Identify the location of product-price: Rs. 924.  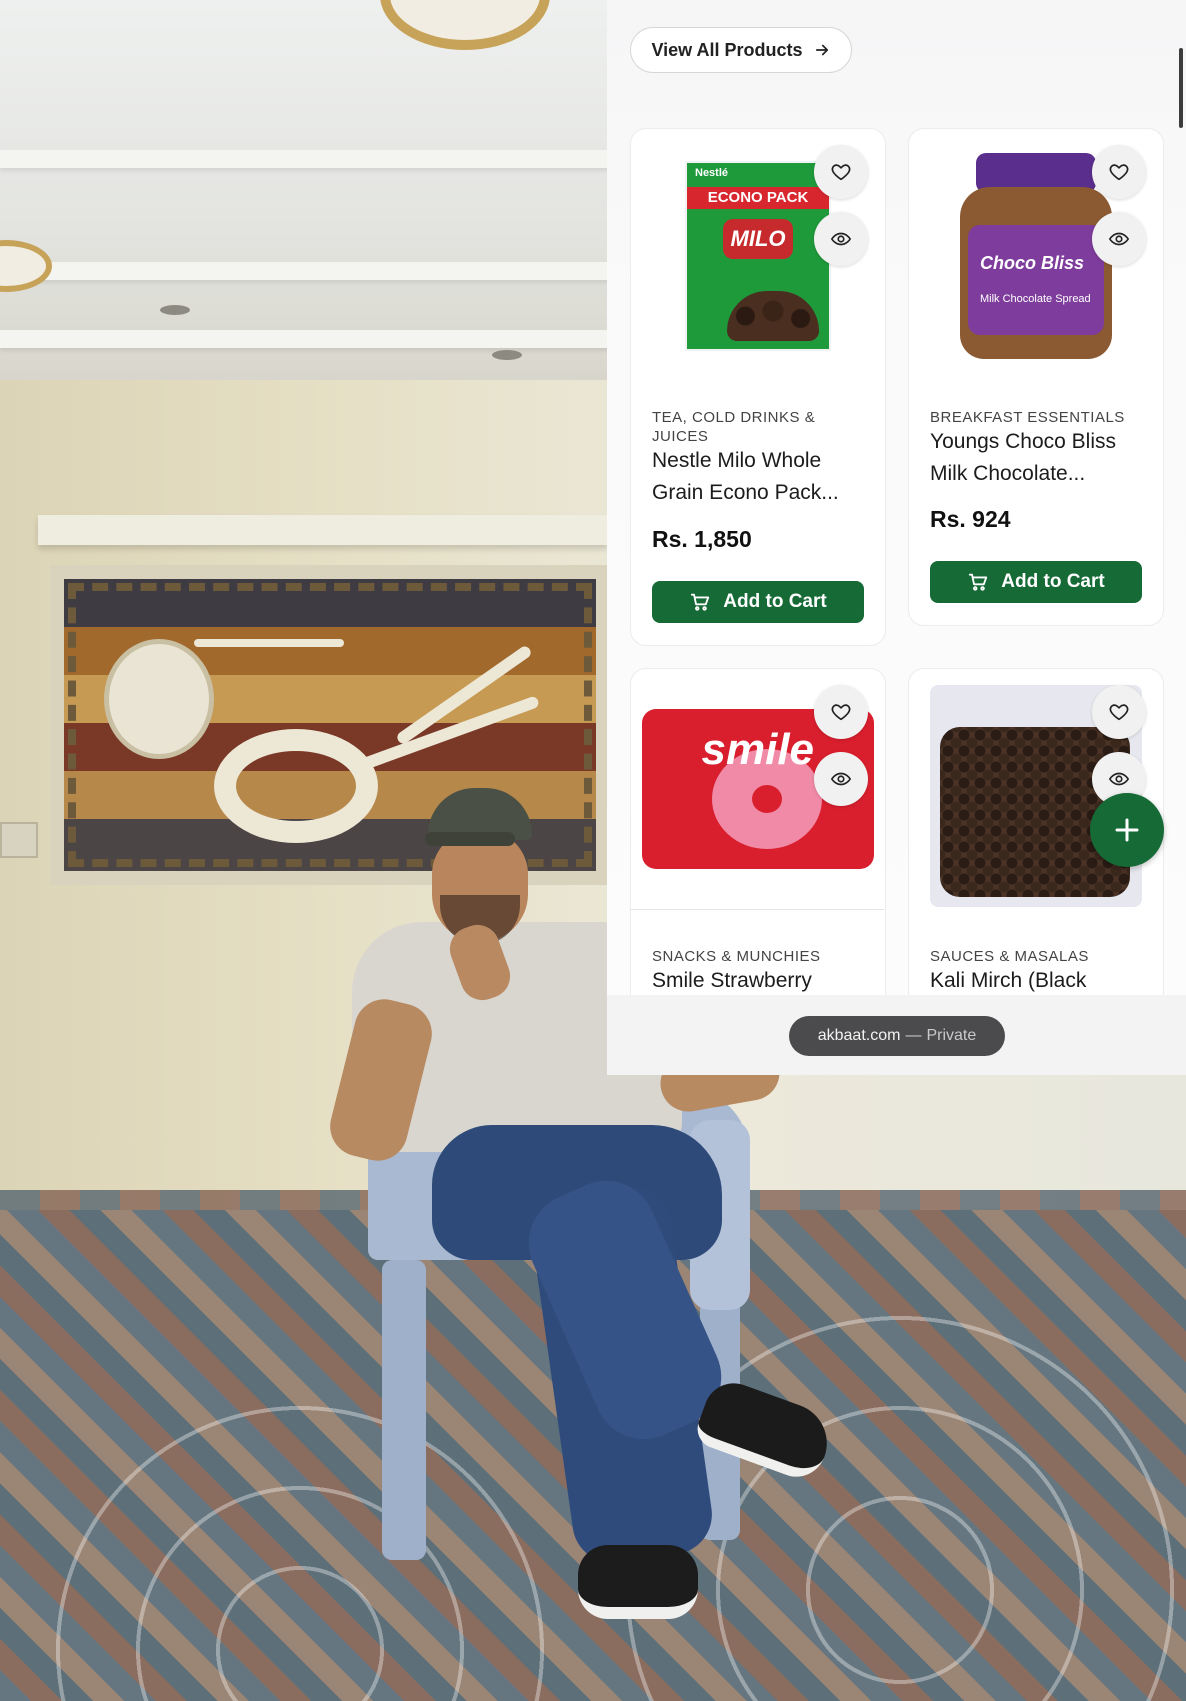
(970, 519).